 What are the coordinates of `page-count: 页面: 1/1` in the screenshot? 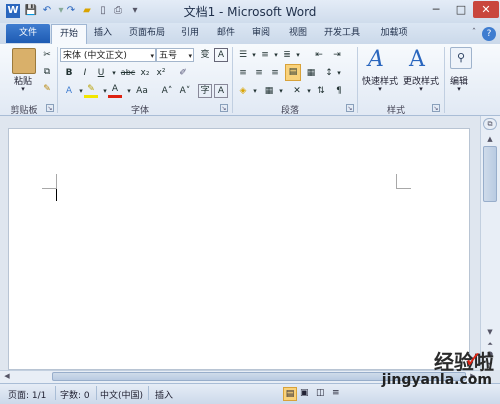 It's located at (27, 394).